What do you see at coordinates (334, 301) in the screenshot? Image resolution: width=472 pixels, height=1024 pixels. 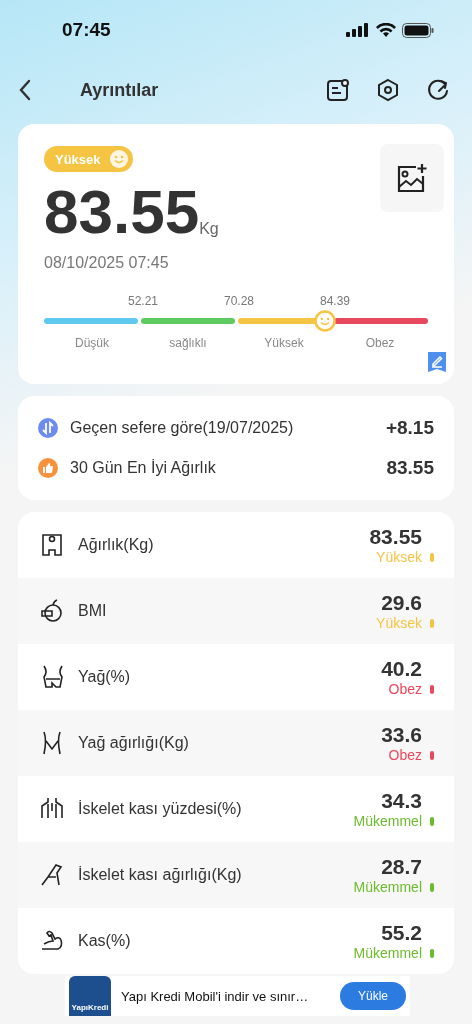 I see `threshold-value: 84.39` at bounding box center [334, 301].